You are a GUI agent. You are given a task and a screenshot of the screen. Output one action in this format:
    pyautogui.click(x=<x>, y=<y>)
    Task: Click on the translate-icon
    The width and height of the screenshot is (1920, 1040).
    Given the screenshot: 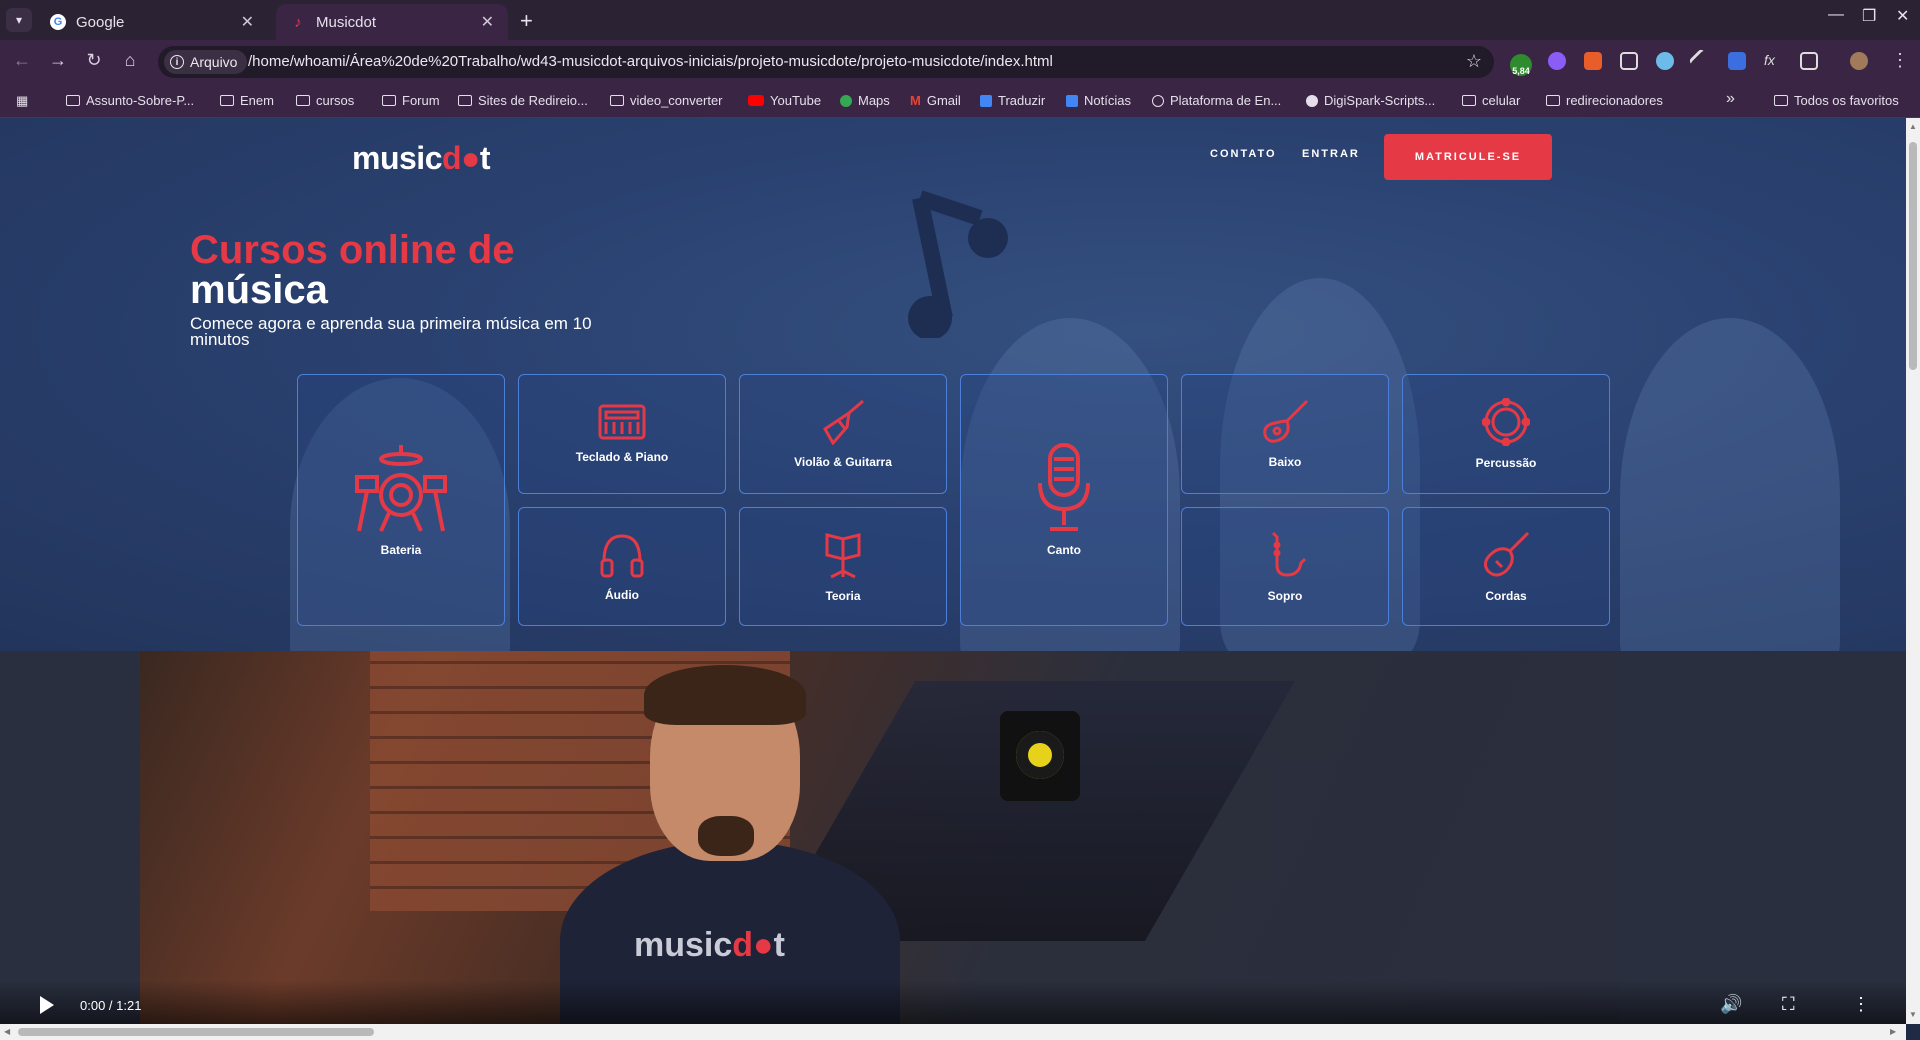 What is the action you would take?
    pyautogui.click(x=986, y=100)
    